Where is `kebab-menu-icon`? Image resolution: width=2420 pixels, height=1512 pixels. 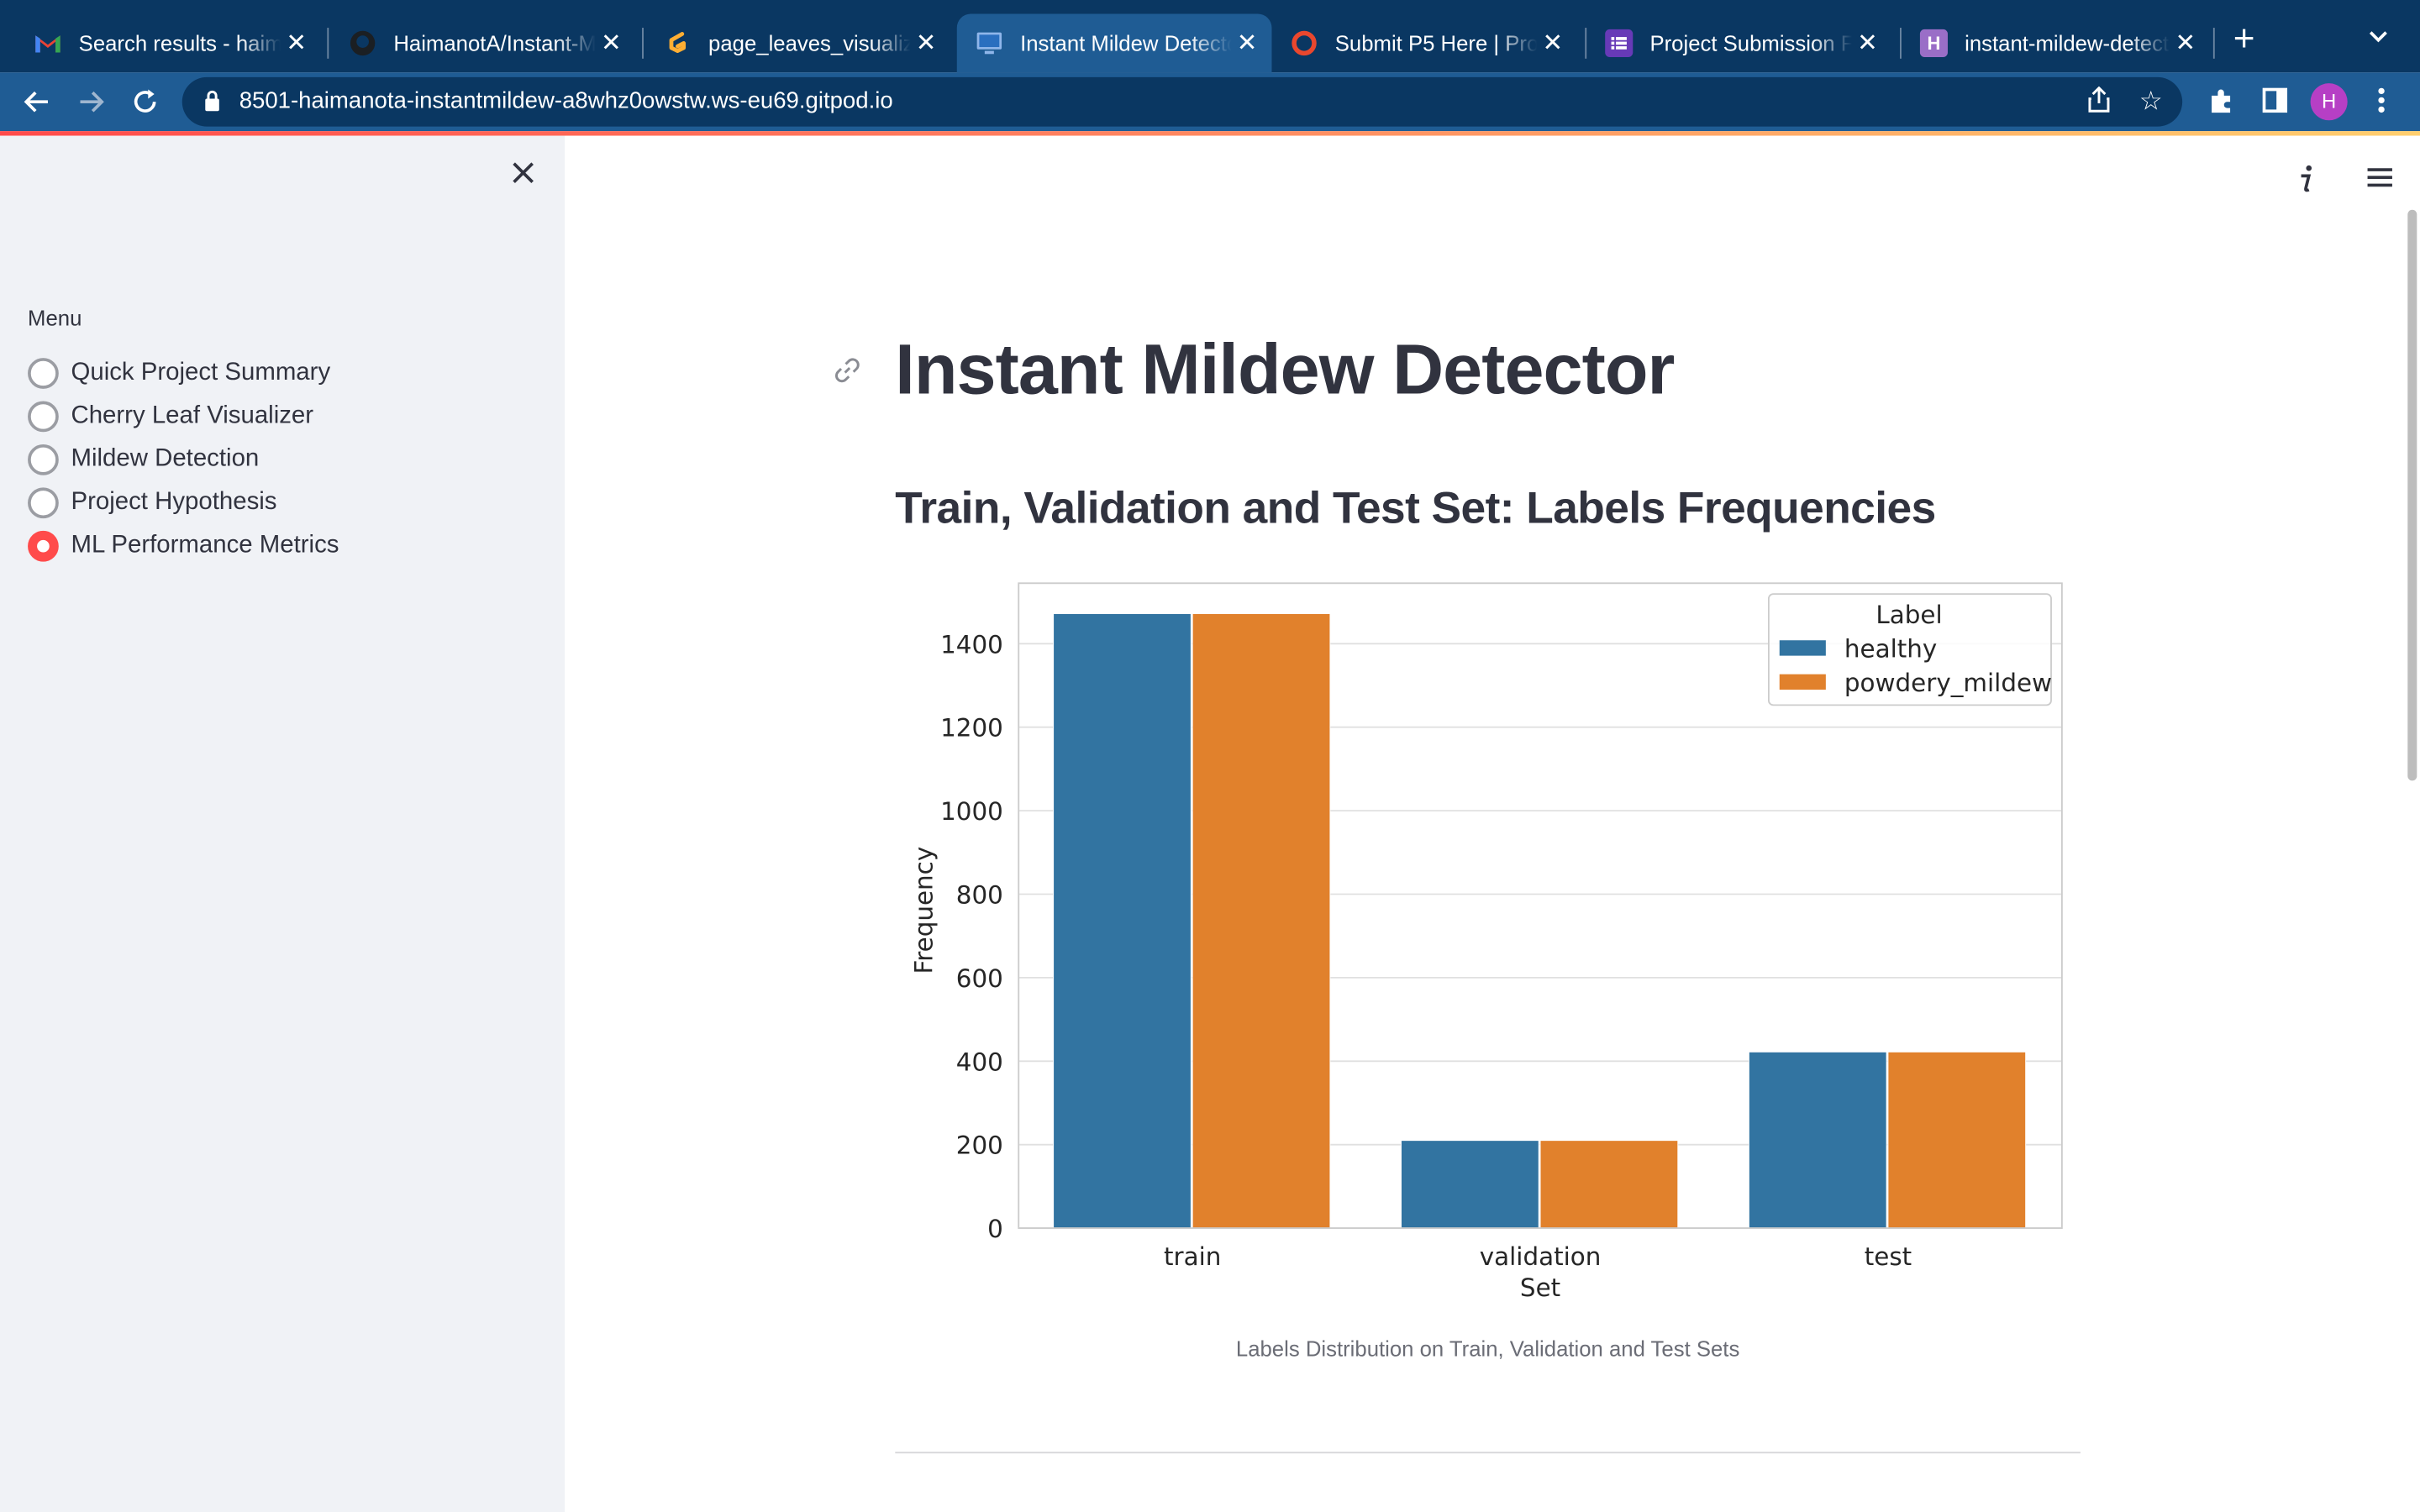
kebab-menu-icon is located at coordinates (2382, 104).